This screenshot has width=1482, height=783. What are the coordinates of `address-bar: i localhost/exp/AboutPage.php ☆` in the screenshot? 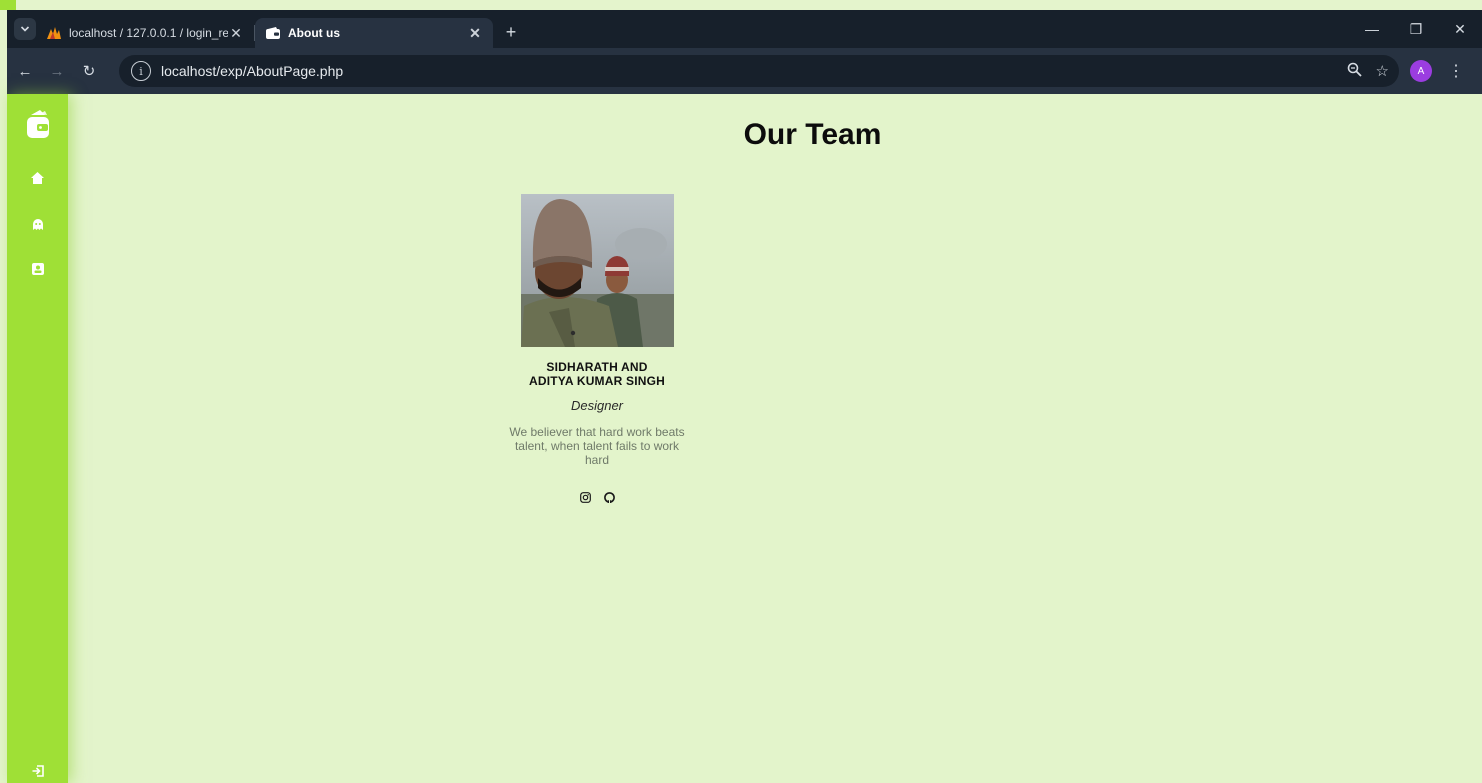 It's located at (759, 71).